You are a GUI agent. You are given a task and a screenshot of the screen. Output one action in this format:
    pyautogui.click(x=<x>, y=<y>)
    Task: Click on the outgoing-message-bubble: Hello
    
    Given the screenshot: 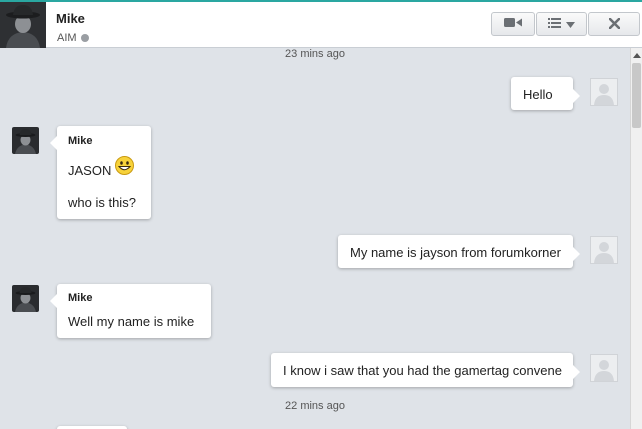 What is the action you would take?
    pyautogui.click(x=545, y=93)
    